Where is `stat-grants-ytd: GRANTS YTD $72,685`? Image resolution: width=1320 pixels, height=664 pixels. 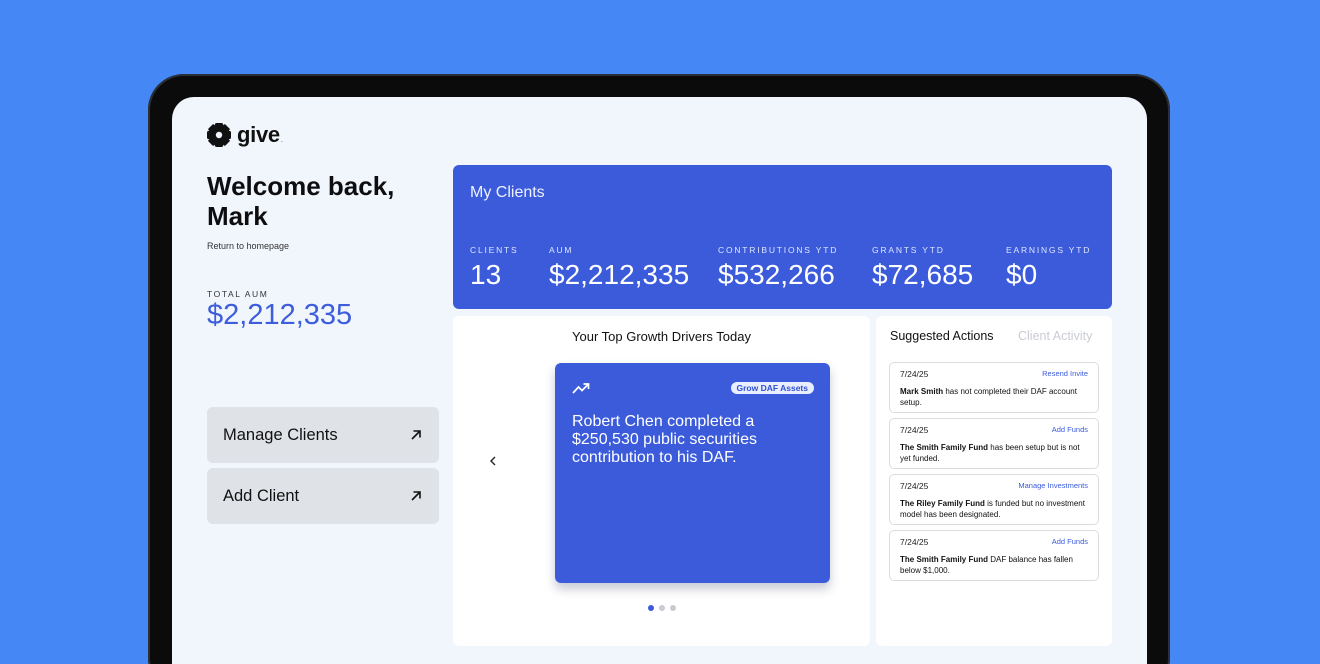
stat-grants-ytd: GRANTS YTD $72,685 is located at coordinates (922, 268).